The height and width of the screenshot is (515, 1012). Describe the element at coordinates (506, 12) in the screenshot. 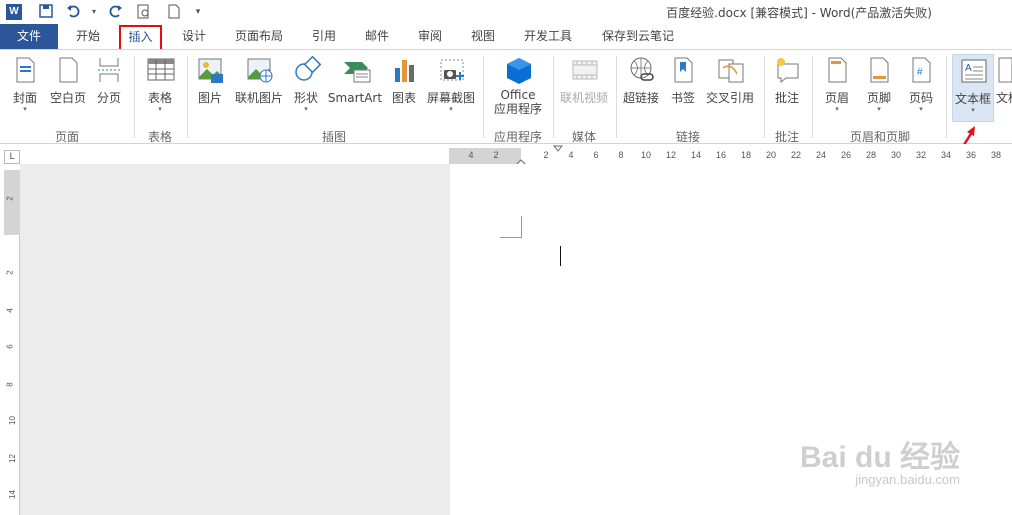

I see `title-bar: W ▾ ▾ 百度经验.docx [兼容模式] - Word(产品激活失败)` at that location.